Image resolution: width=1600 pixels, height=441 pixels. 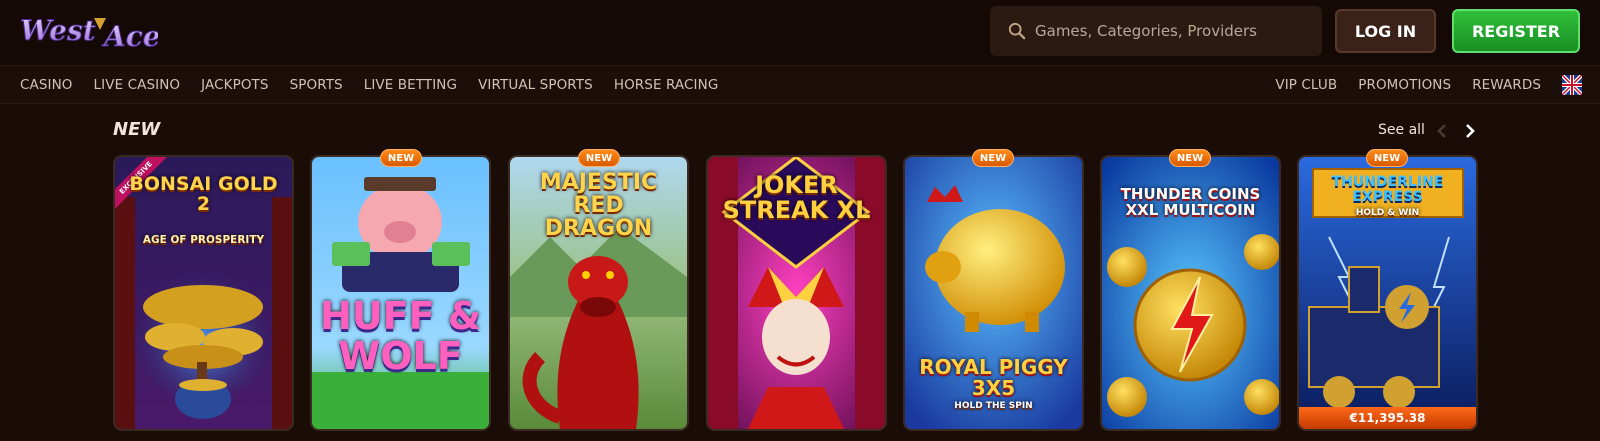 What do you see at coordinates (796, 293) in the screenshot?
I see `game-card-joker-streak-xl: JOKER STREAK XL` at bounding box center [796, 293].